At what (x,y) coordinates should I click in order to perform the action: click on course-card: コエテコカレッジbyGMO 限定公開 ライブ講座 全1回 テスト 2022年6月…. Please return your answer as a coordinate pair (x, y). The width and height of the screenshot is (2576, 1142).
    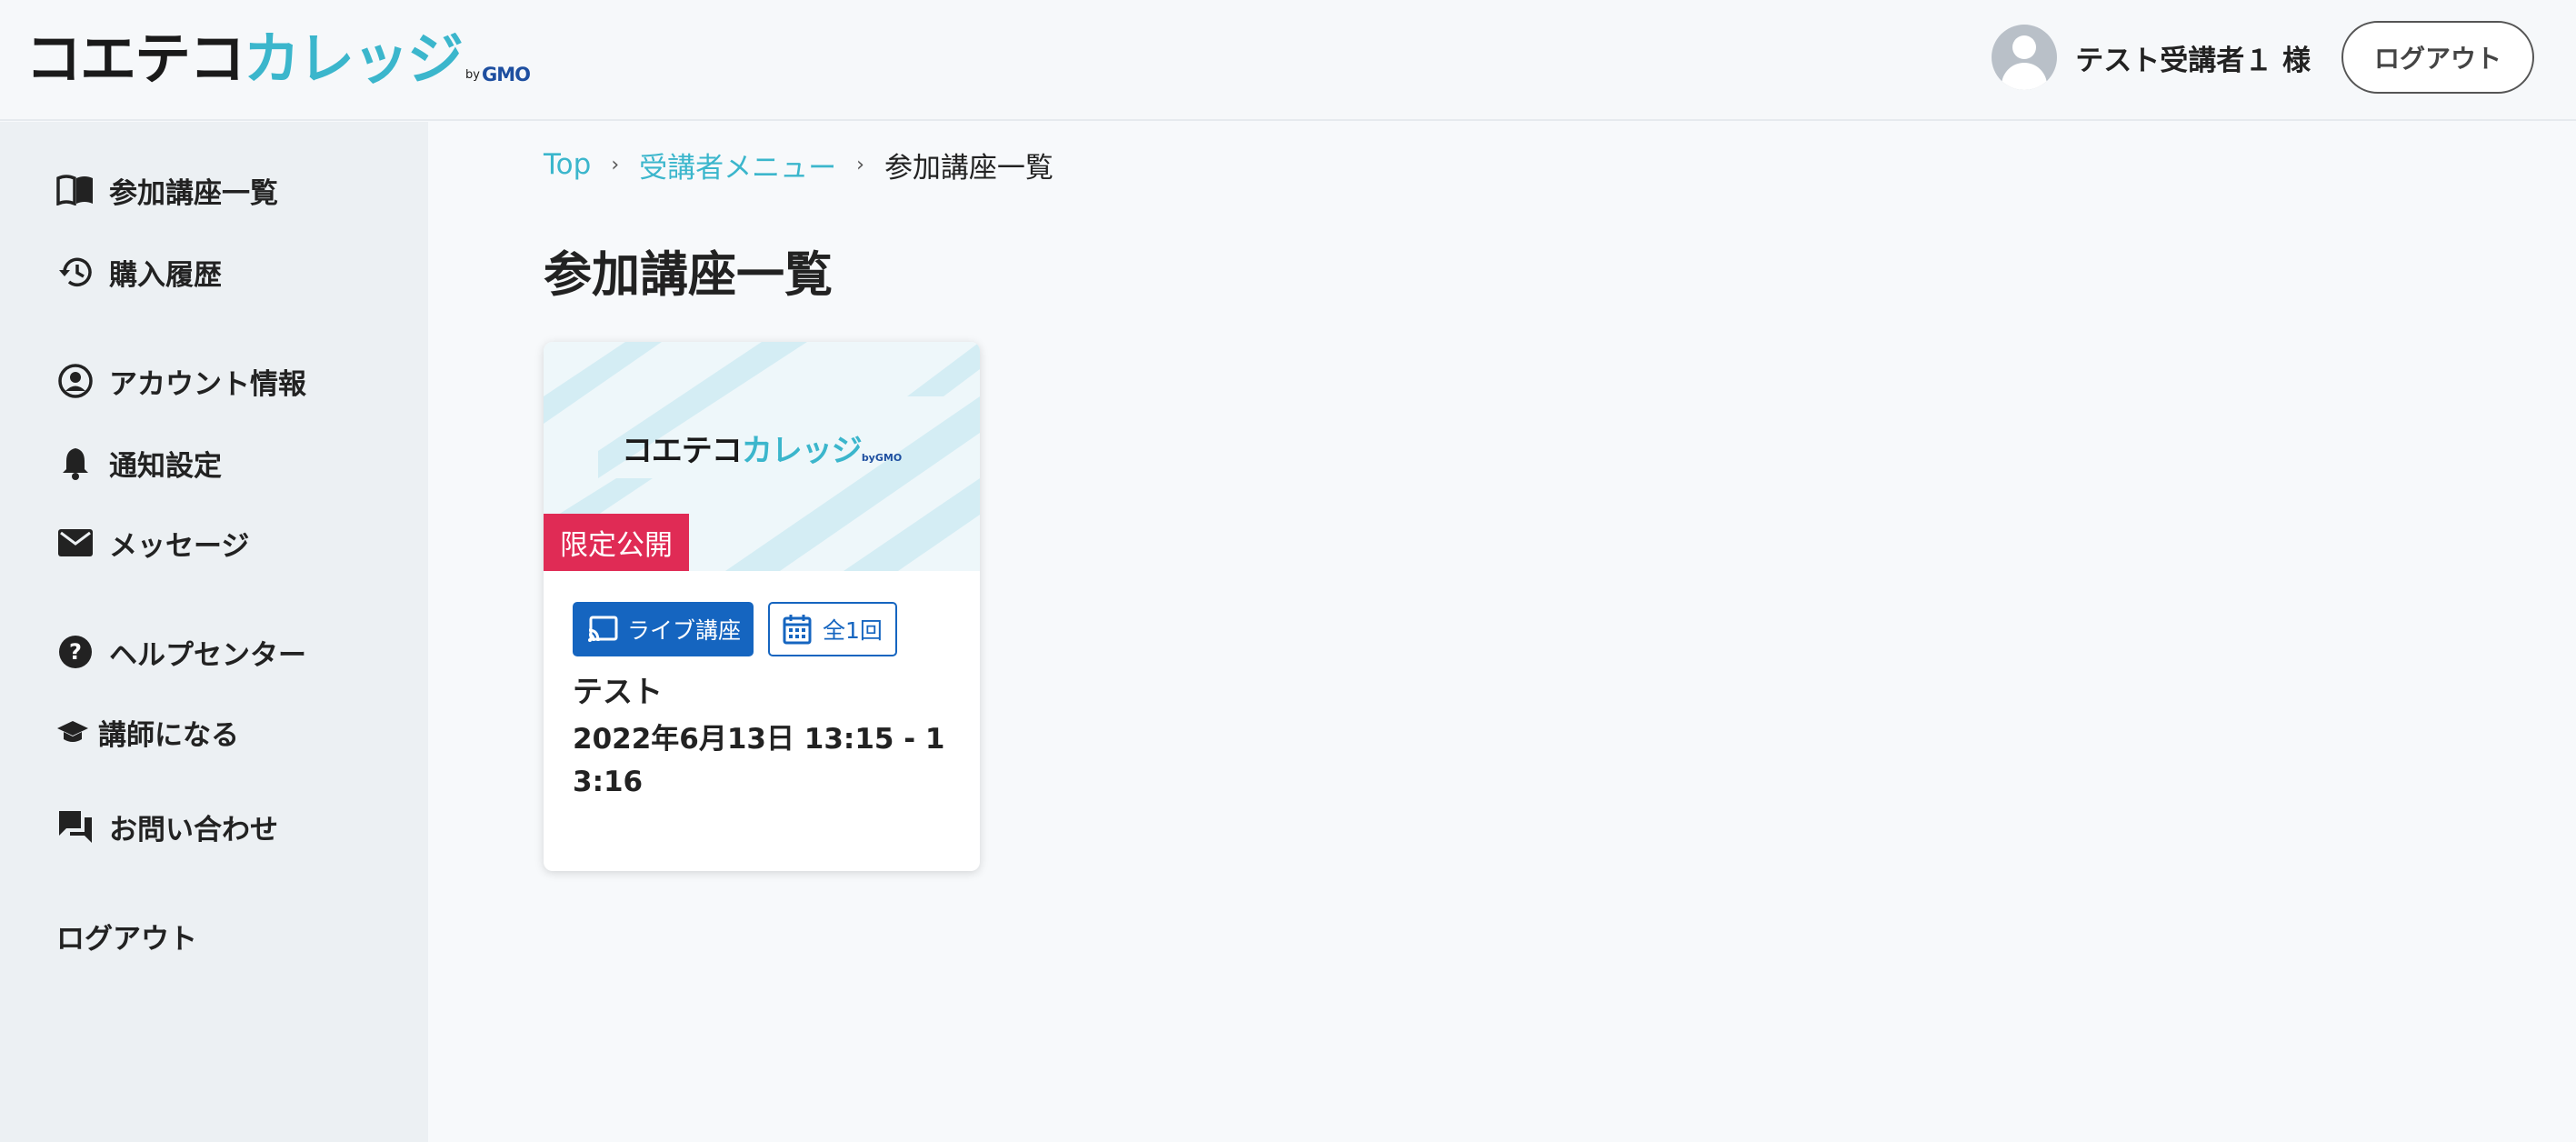
    Looking at the image, I should click on (762, 606).